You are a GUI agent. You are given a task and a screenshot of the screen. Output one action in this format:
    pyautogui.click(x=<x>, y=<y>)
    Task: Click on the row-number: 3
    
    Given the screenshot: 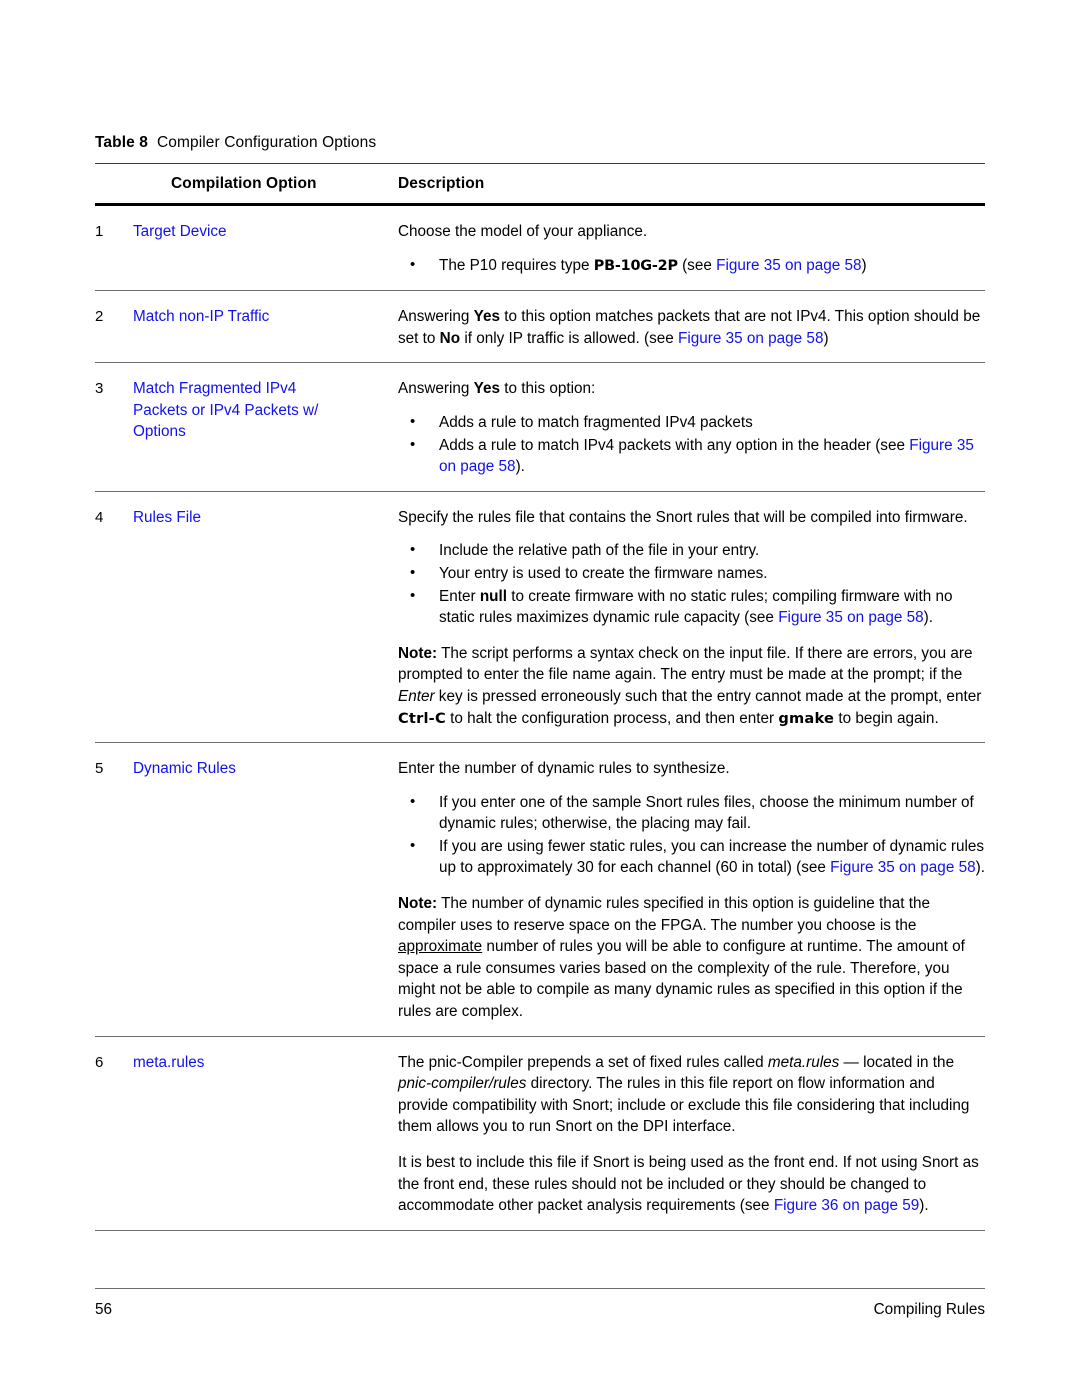 What is the action you would take?
    pyautogui.click(x=114, y=427)
    